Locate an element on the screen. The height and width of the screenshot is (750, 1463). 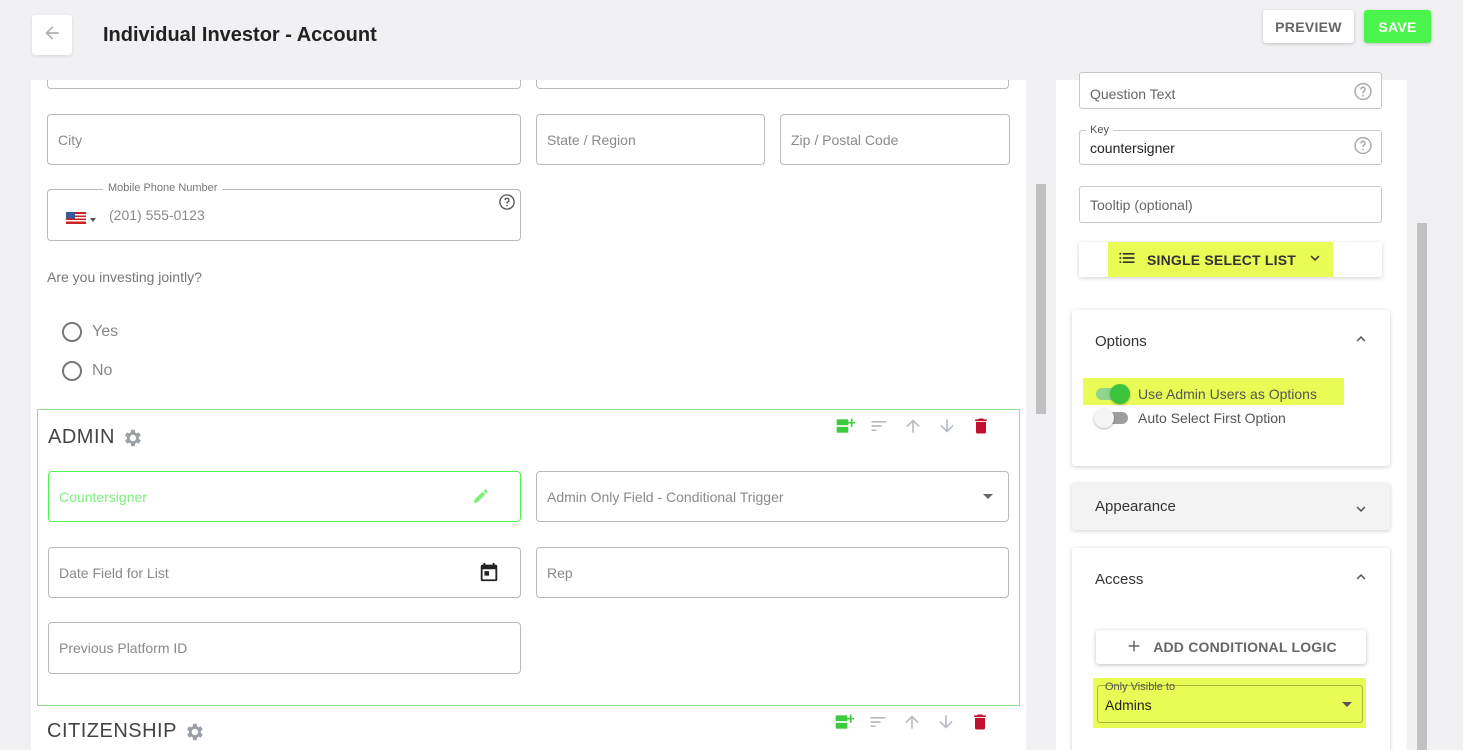
zip-placeholder: Zip / Postal Code is located at coordinates (845, 139).